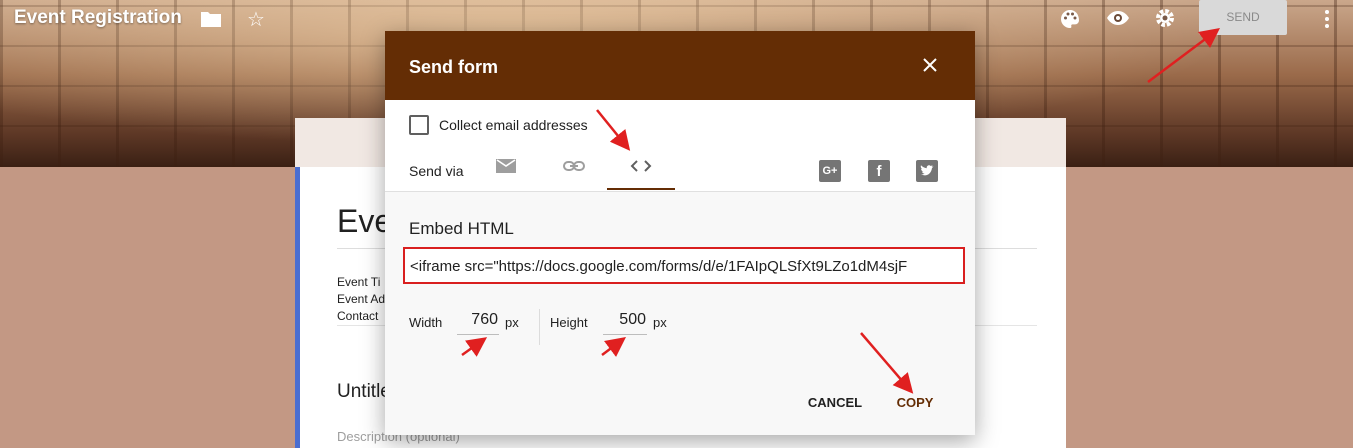 The height and width of the screenshot is (448, 1353). Describe the element at coordinates (625, 323) in the screenshot. I see `height-input: 500` at that location.